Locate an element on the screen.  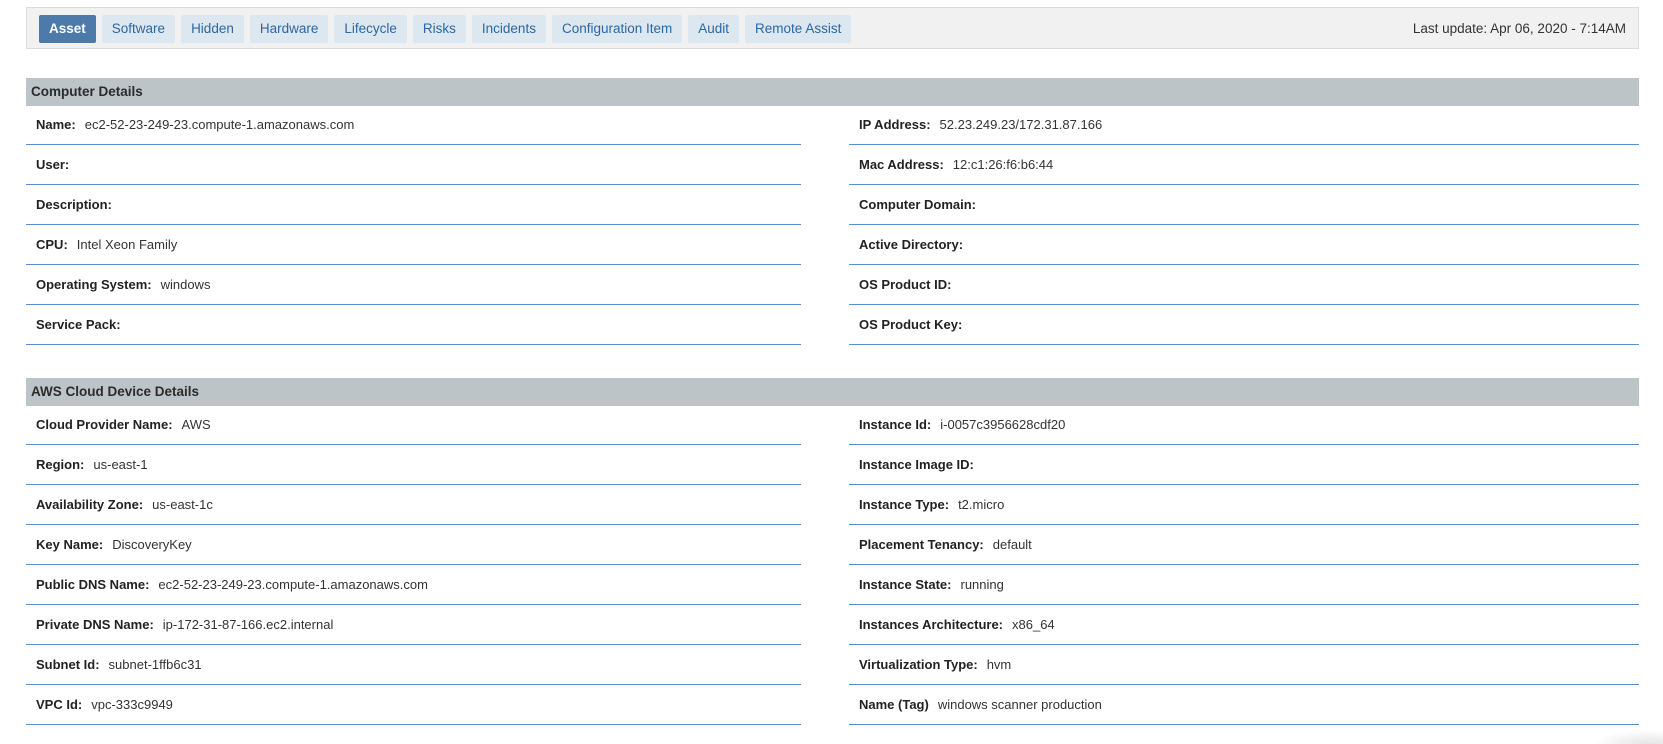
field-row: Region: us-east-1 is located at coordinates (413, 465).